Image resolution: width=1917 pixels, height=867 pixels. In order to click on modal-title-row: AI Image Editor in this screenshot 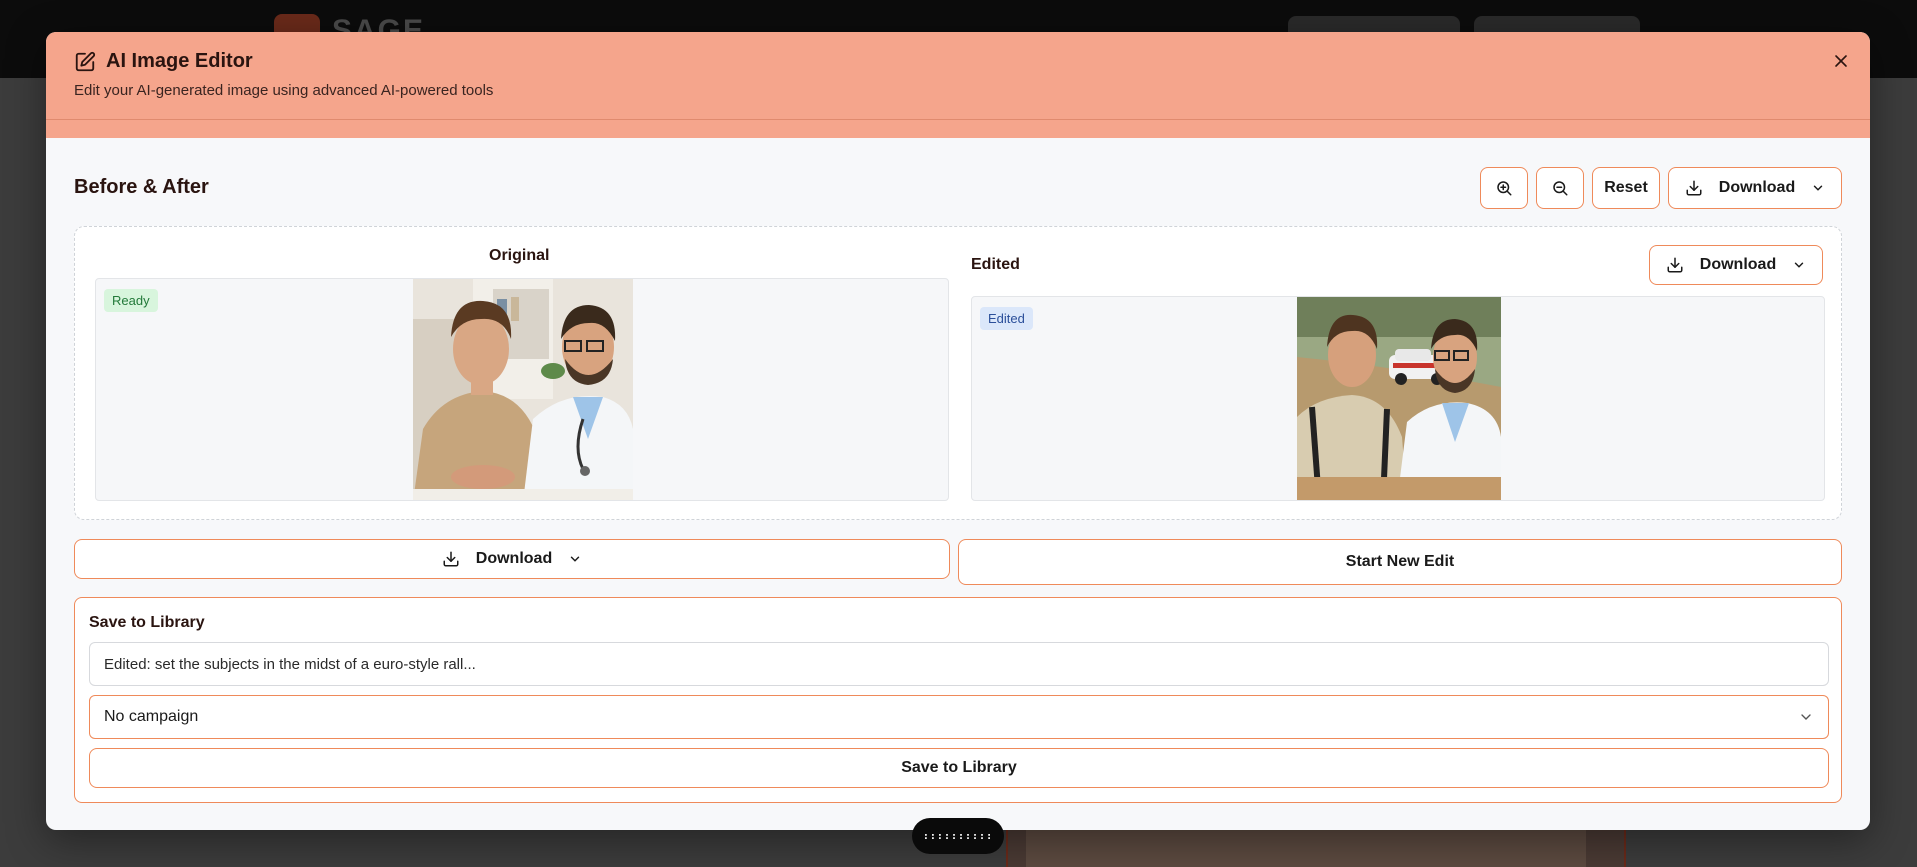, I will do `click(163, 61)`.